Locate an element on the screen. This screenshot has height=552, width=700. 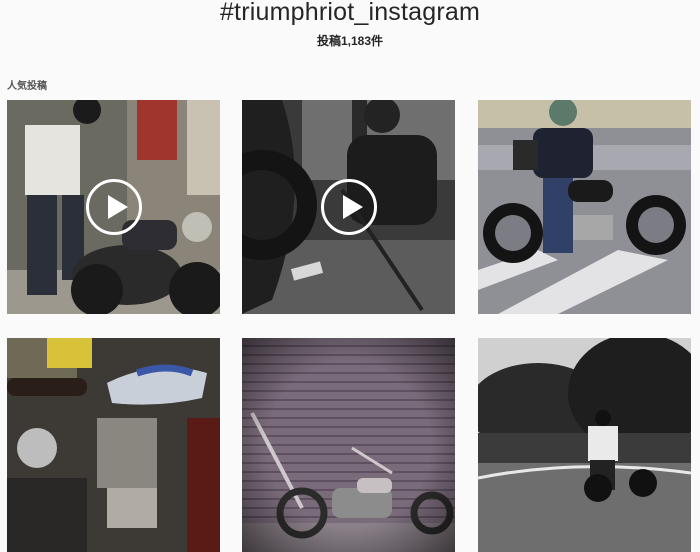
top-posts-heading: 人気投稿 is located at coordinates (27, 86).